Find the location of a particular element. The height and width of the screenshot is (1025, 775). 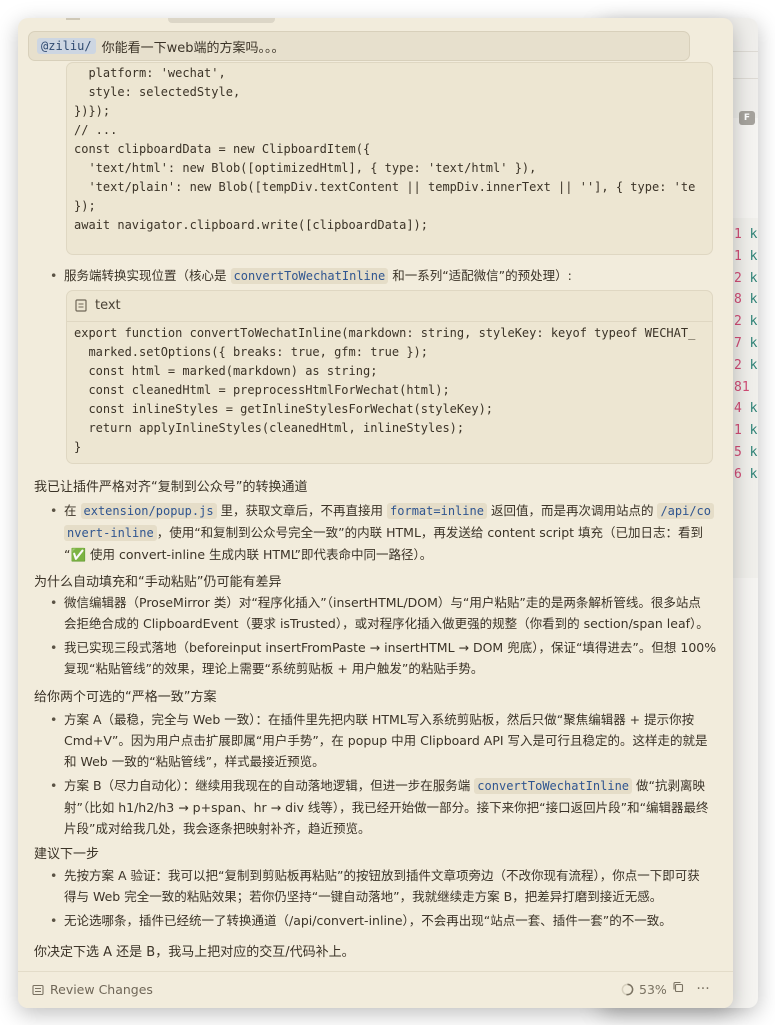

text: 复现“粘贴管线”的效果，理论上需要“系统剪贴板 + 用户触发”的粘贴手势。 is located at coordinates (274, 668).